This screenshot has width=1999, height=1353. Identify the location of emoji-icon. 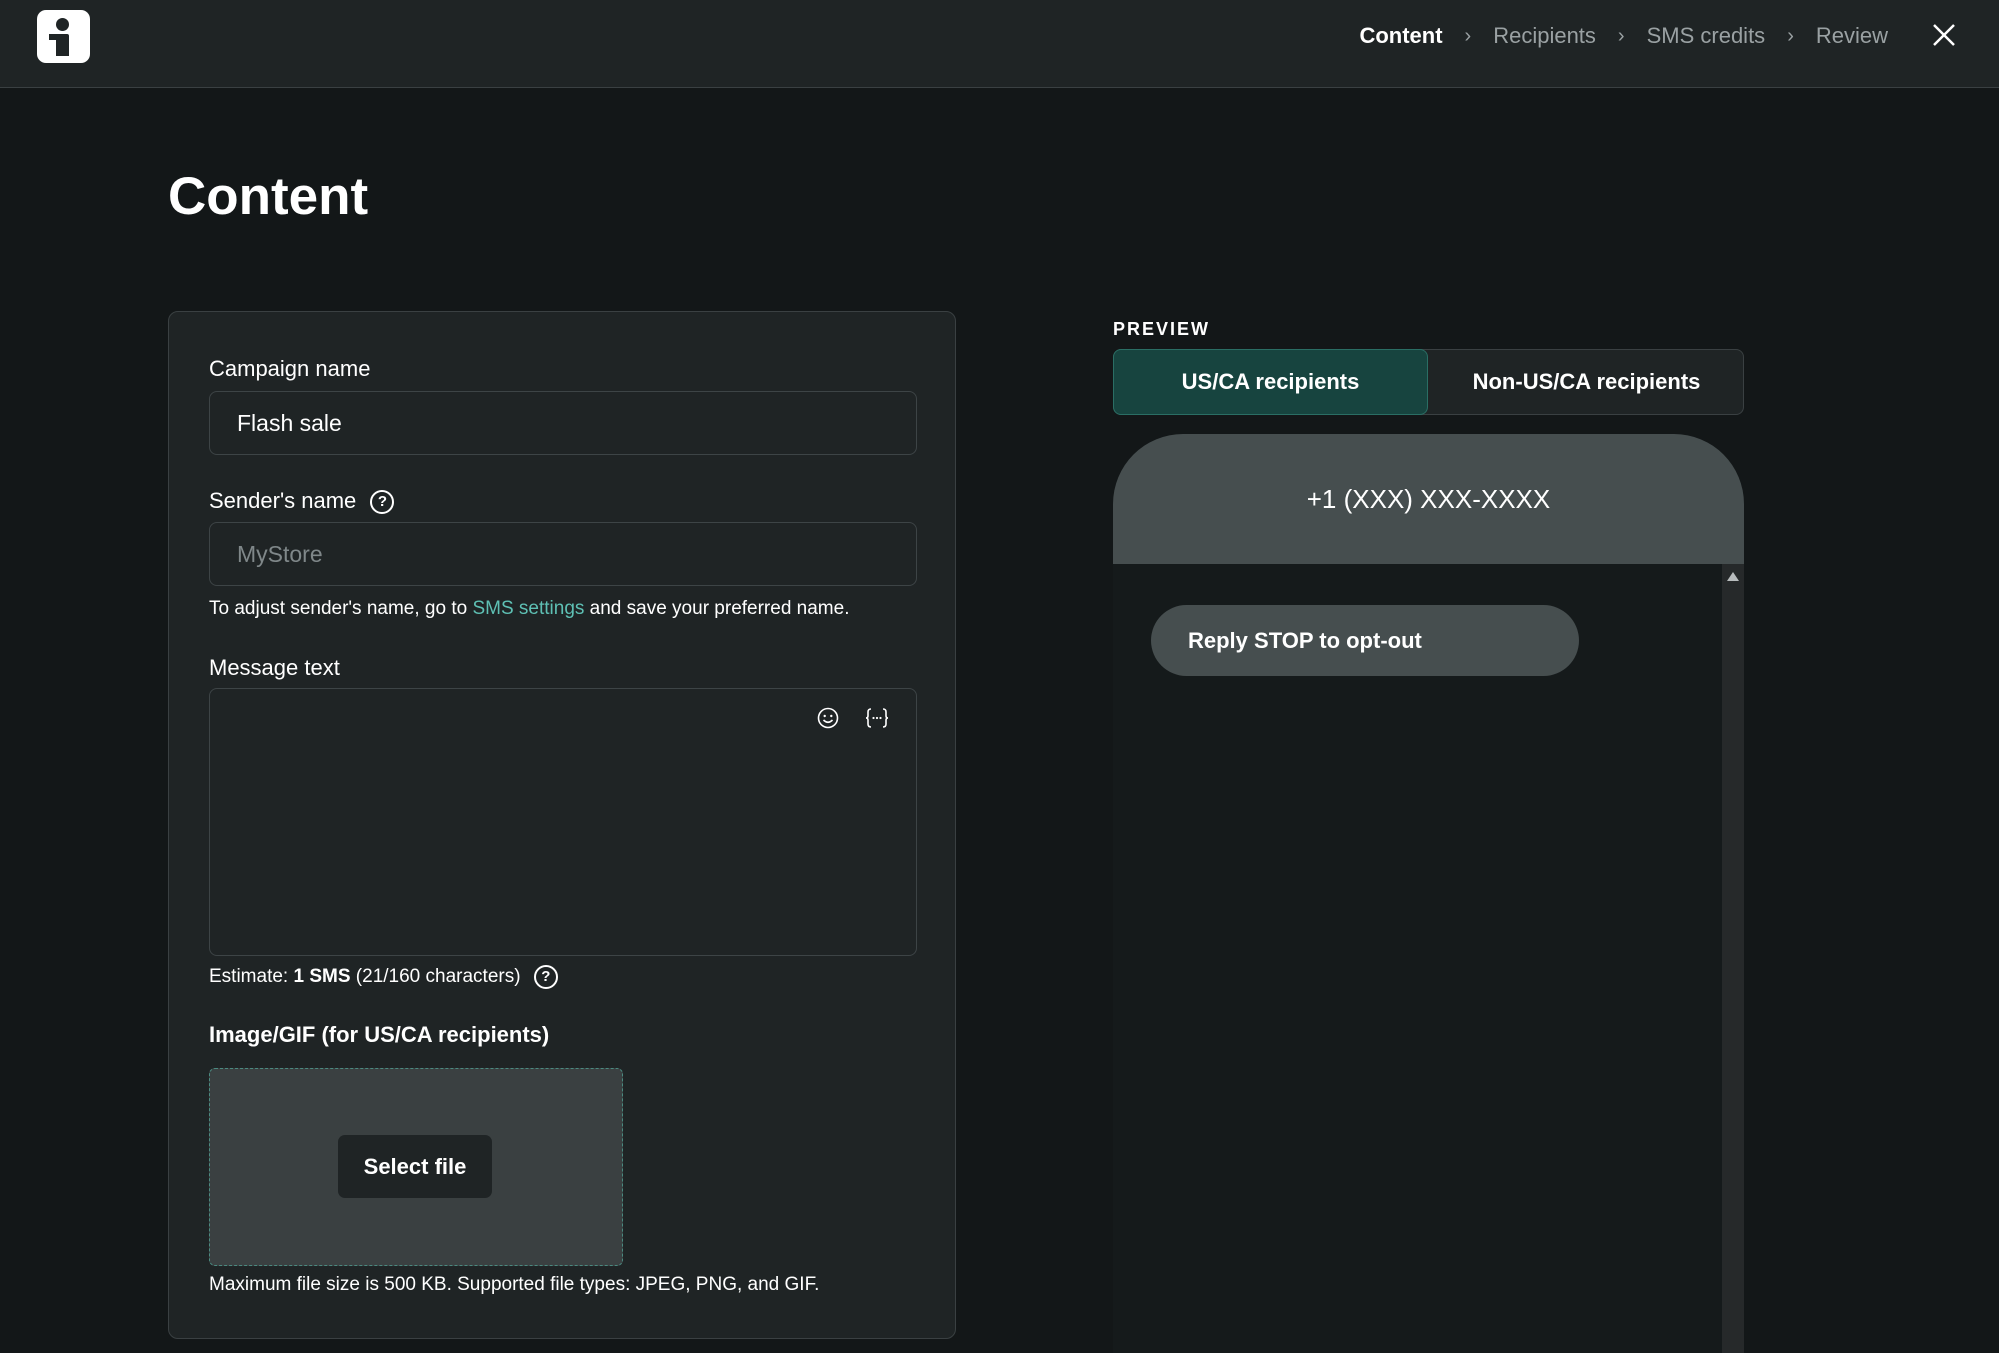
(828, 721).